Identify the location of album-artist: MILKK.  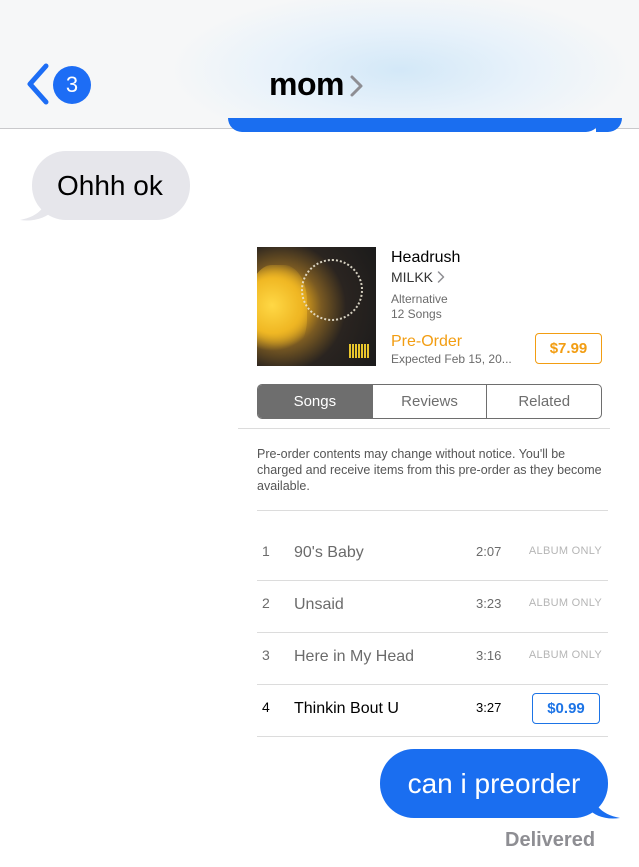
(412, 277).